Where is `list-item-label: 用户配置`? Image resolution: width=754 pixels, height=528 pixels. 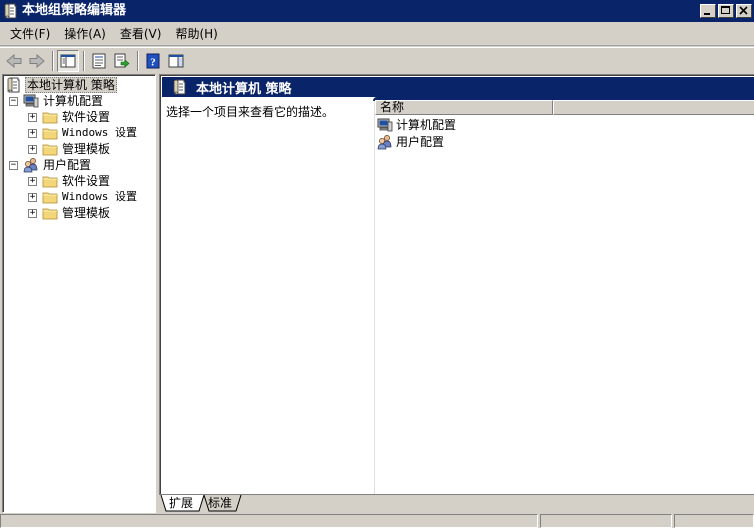 list-item-label: 用户配置 is located at coordinates (420, 142).